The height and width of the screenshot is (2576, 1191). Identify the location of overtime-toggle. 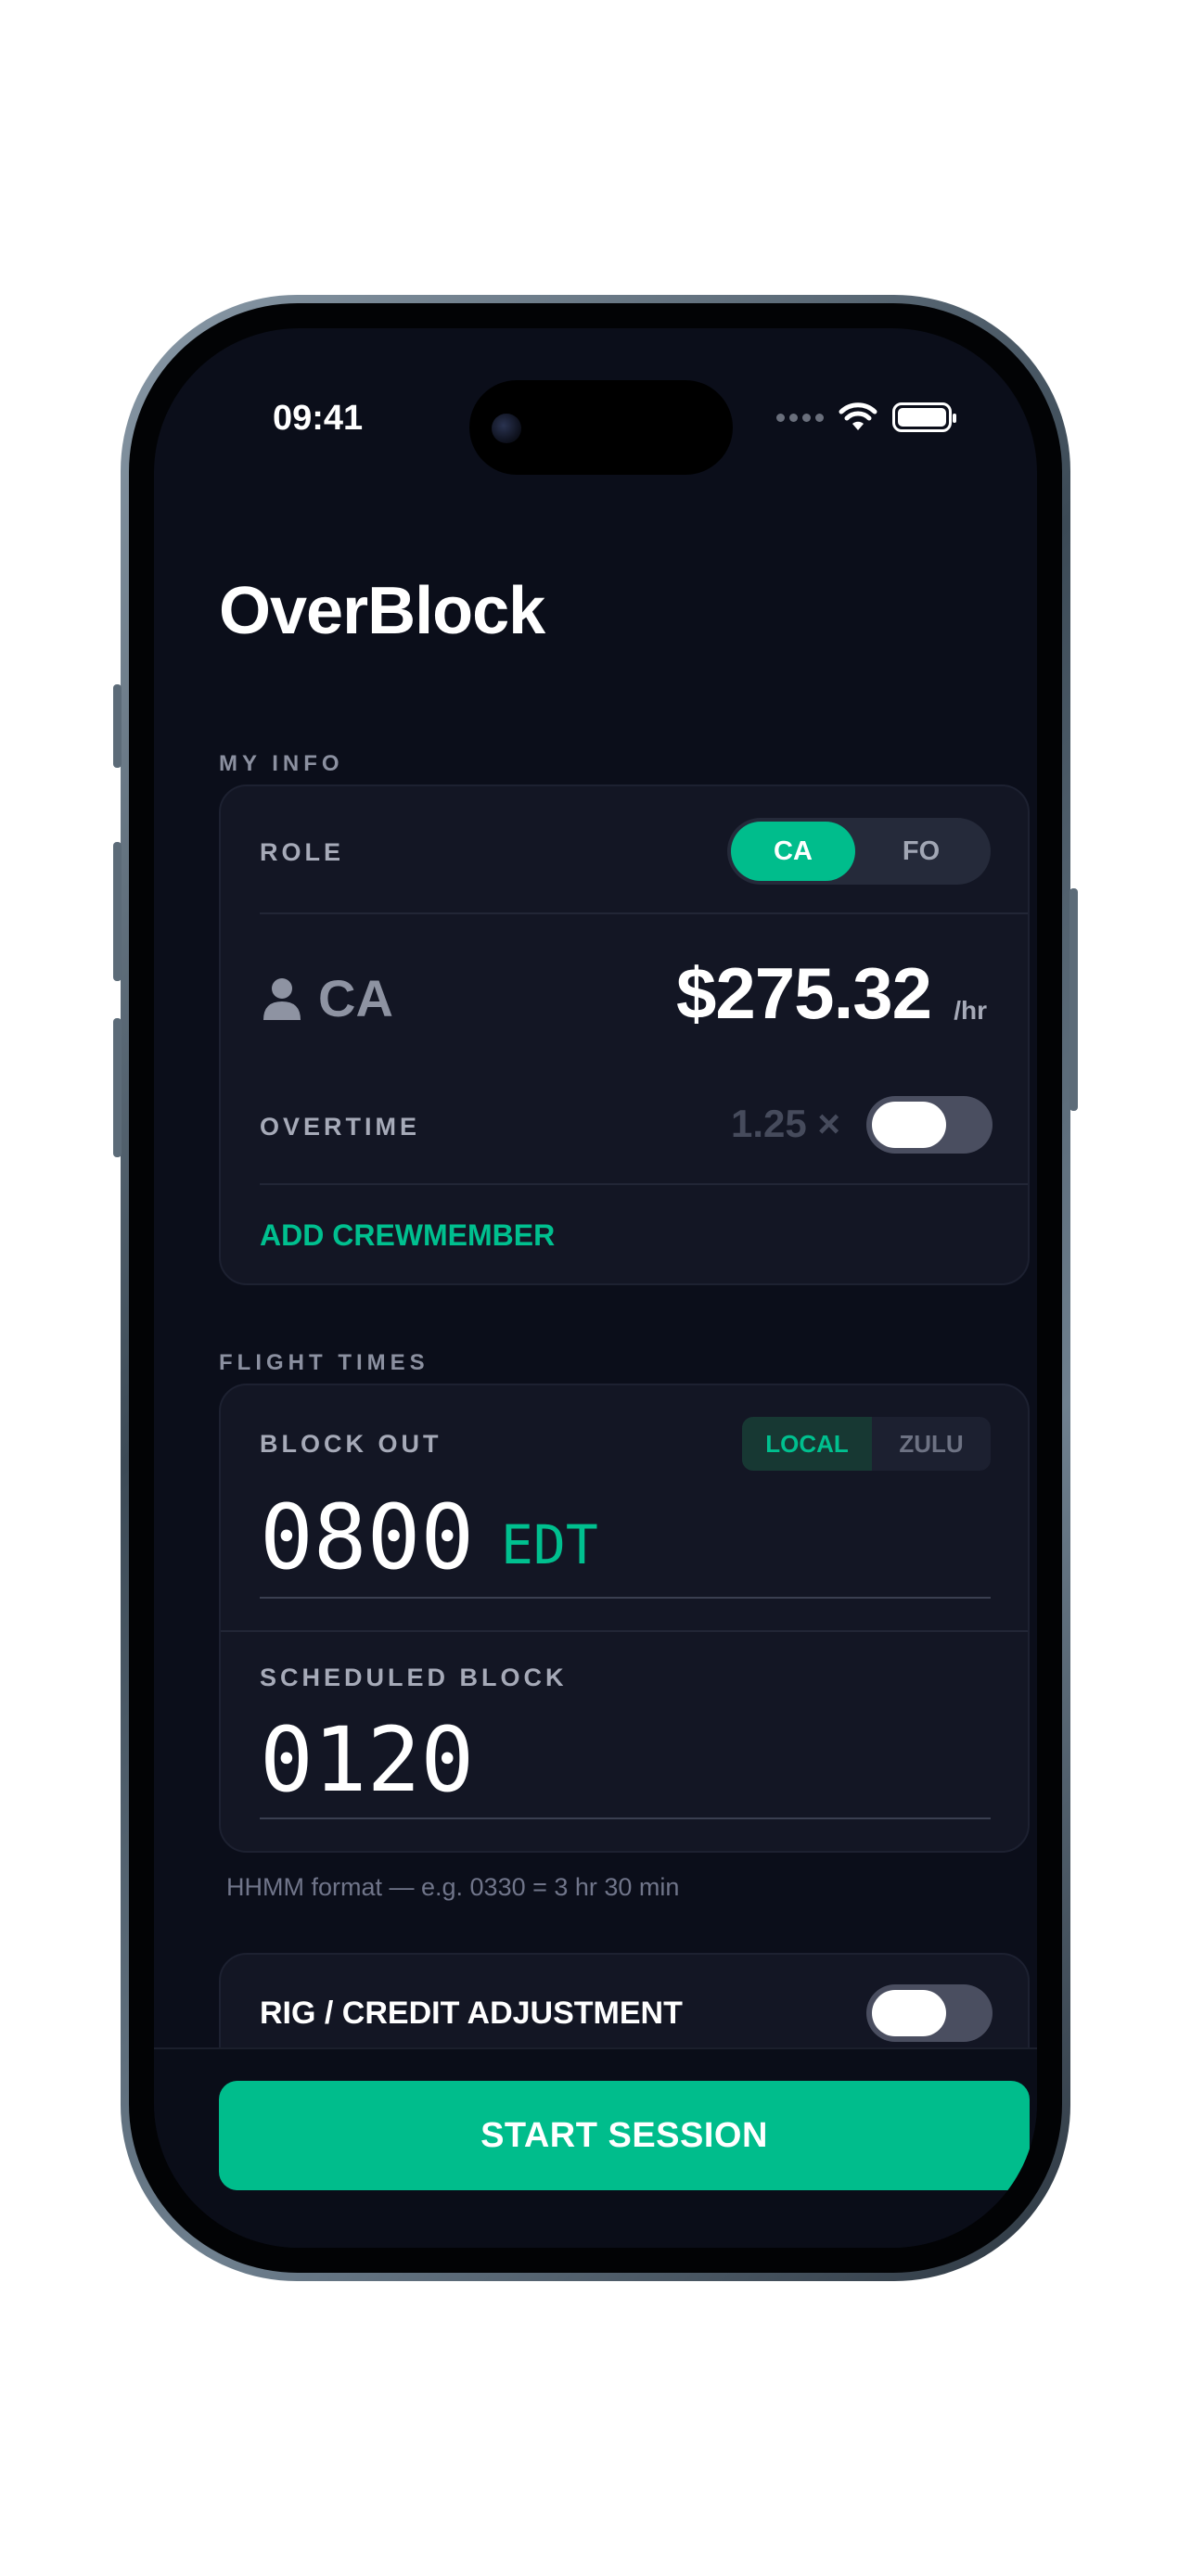
(929, 1125).